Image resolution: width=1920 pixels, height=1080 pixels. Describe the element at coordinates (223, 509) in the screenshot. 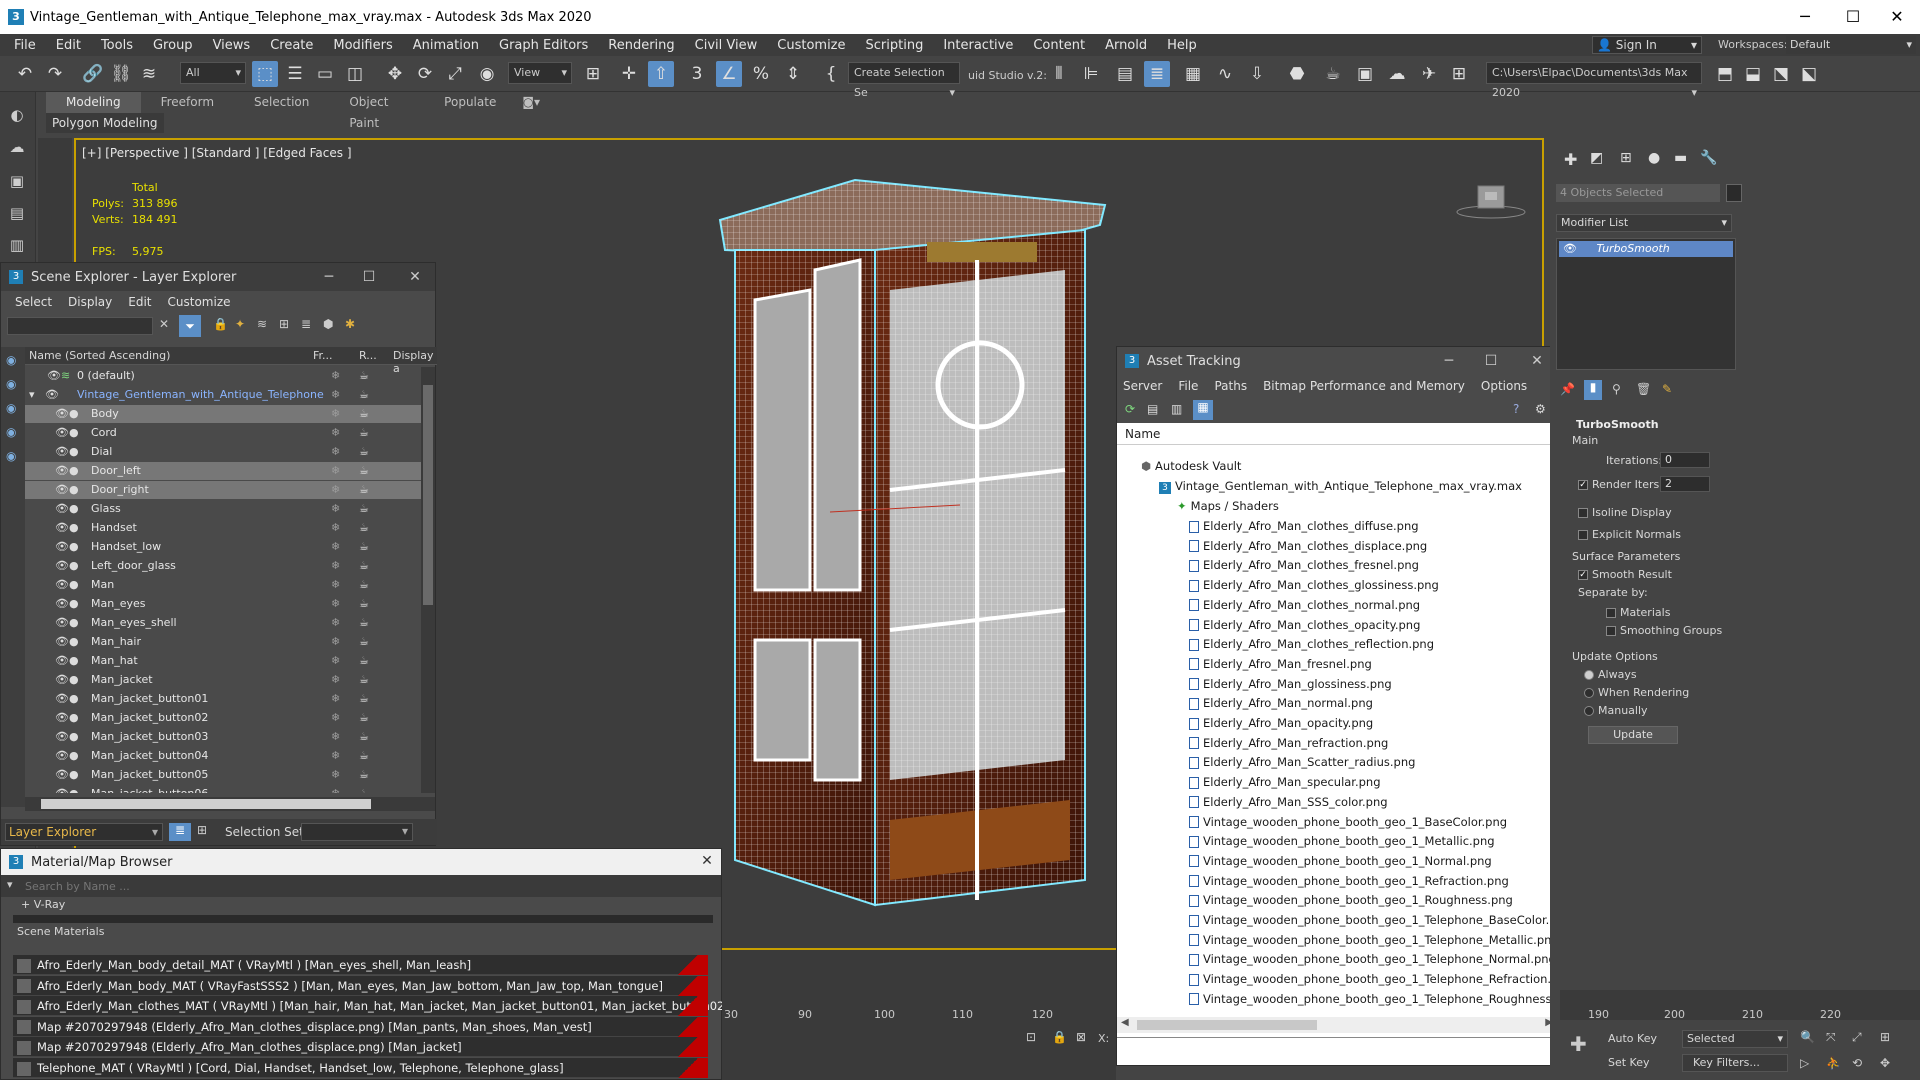

I see `object-row: 👁 ● Glass ❄ ☕` at that location.